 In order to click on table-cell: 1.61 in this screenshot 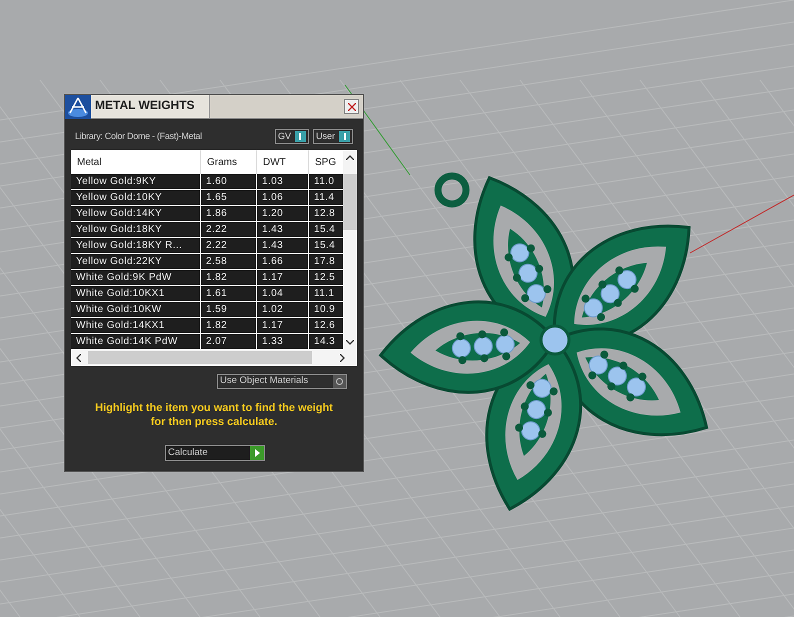, I will do `click(229, 293)`.